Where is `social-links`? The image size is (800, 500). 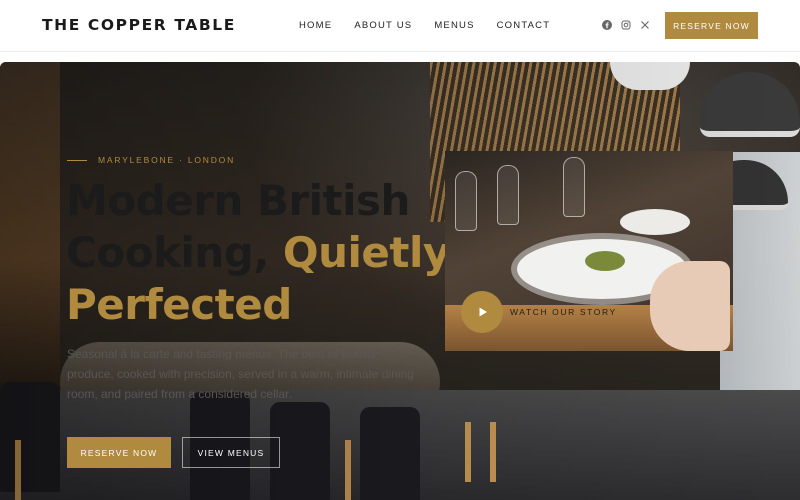 social-links is located at coordinates (626, 25).